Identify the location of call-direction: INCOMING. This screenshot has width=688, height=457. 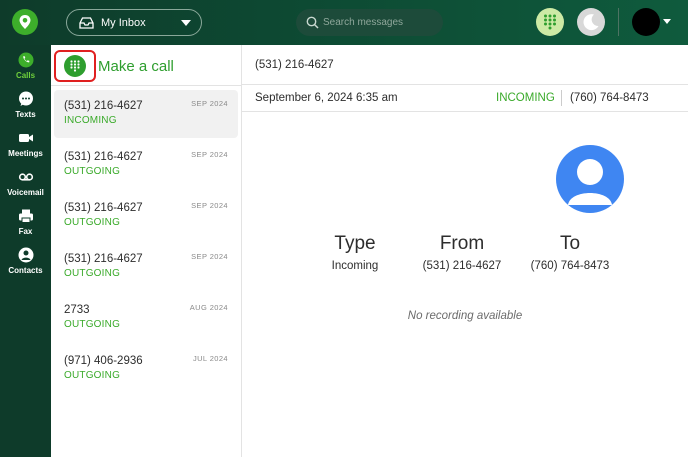
(90, 120).